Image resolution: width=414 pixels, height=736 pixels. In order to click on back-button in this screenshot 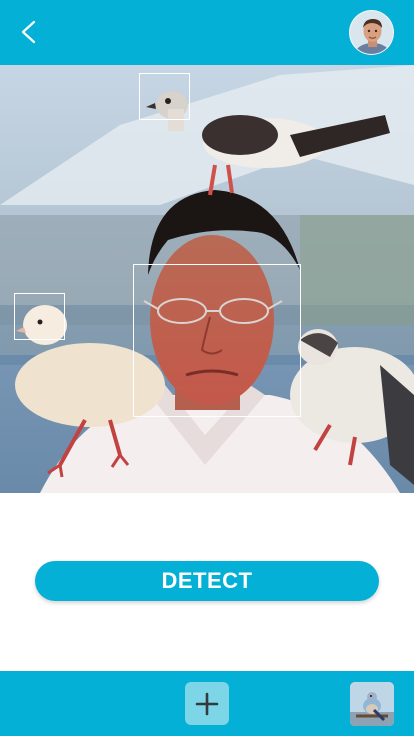, I will do `click(28, 32)`.